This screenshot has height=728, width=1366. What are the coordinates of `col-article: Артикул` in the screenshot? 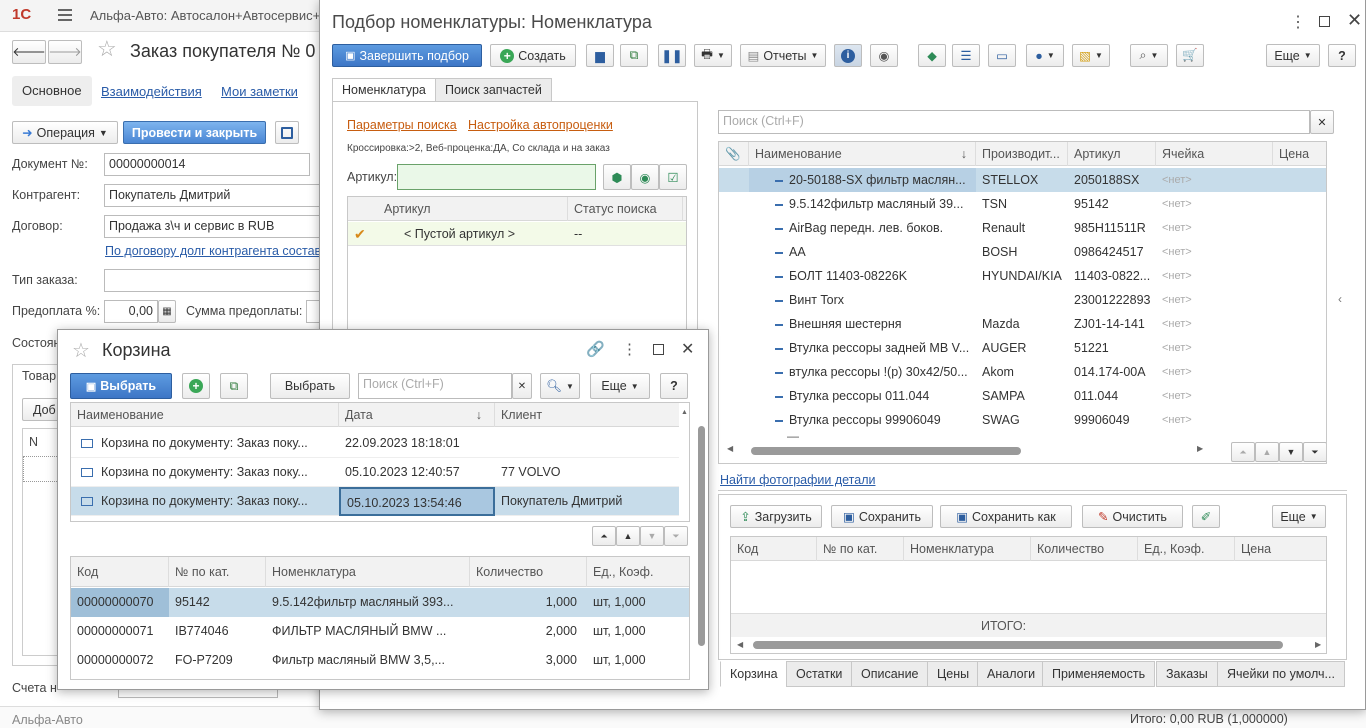 It's located at (1112, 154).